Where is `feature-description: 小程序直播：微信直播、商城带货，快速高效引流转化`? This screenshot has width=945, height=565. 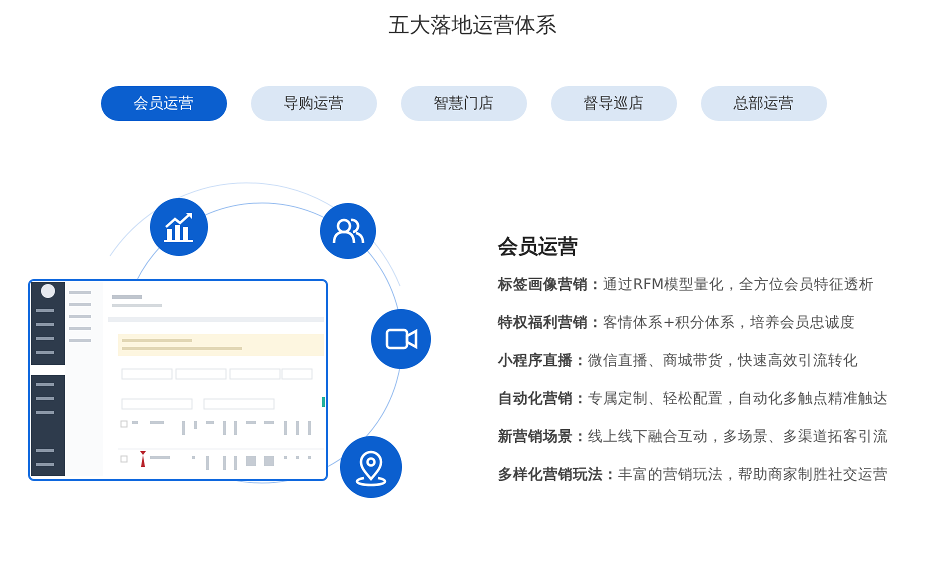 feature-description: 小程序直播：微信直播、商城带货，快速高效引流转化 is located at coordinates (678, 361).